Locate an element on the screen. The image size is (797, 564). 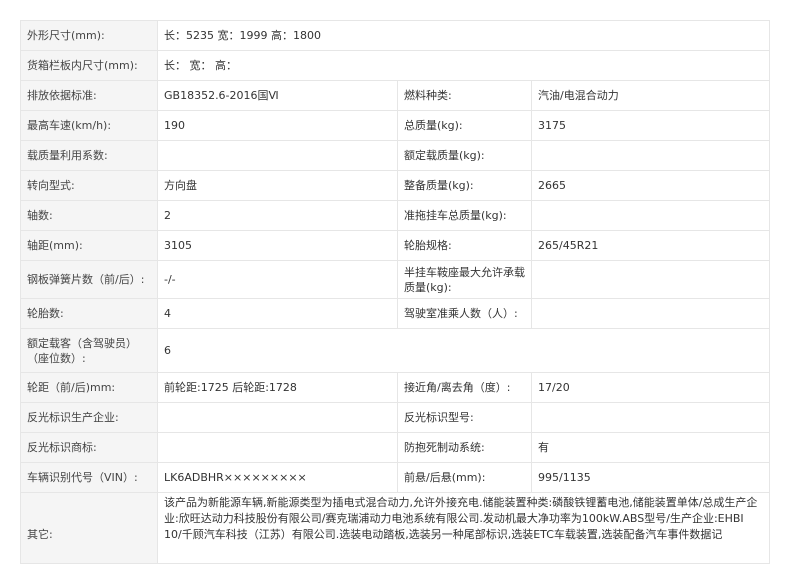
spec-label: 排放依据标准: is located at coordinates (89, 95).